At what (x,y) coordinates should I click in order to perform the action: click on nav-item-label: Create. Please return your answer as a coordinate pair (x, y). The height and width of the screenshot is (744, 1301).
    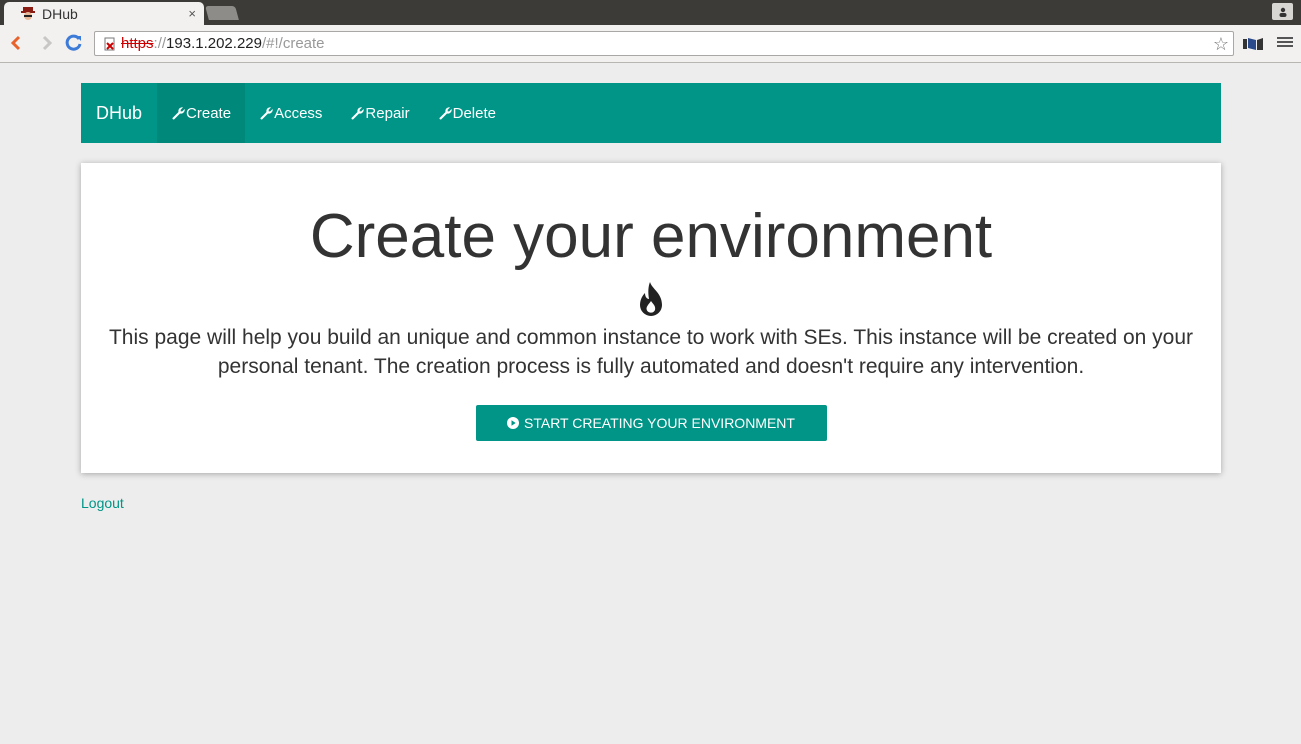
    Looking at the image, I should click on (209, 113).